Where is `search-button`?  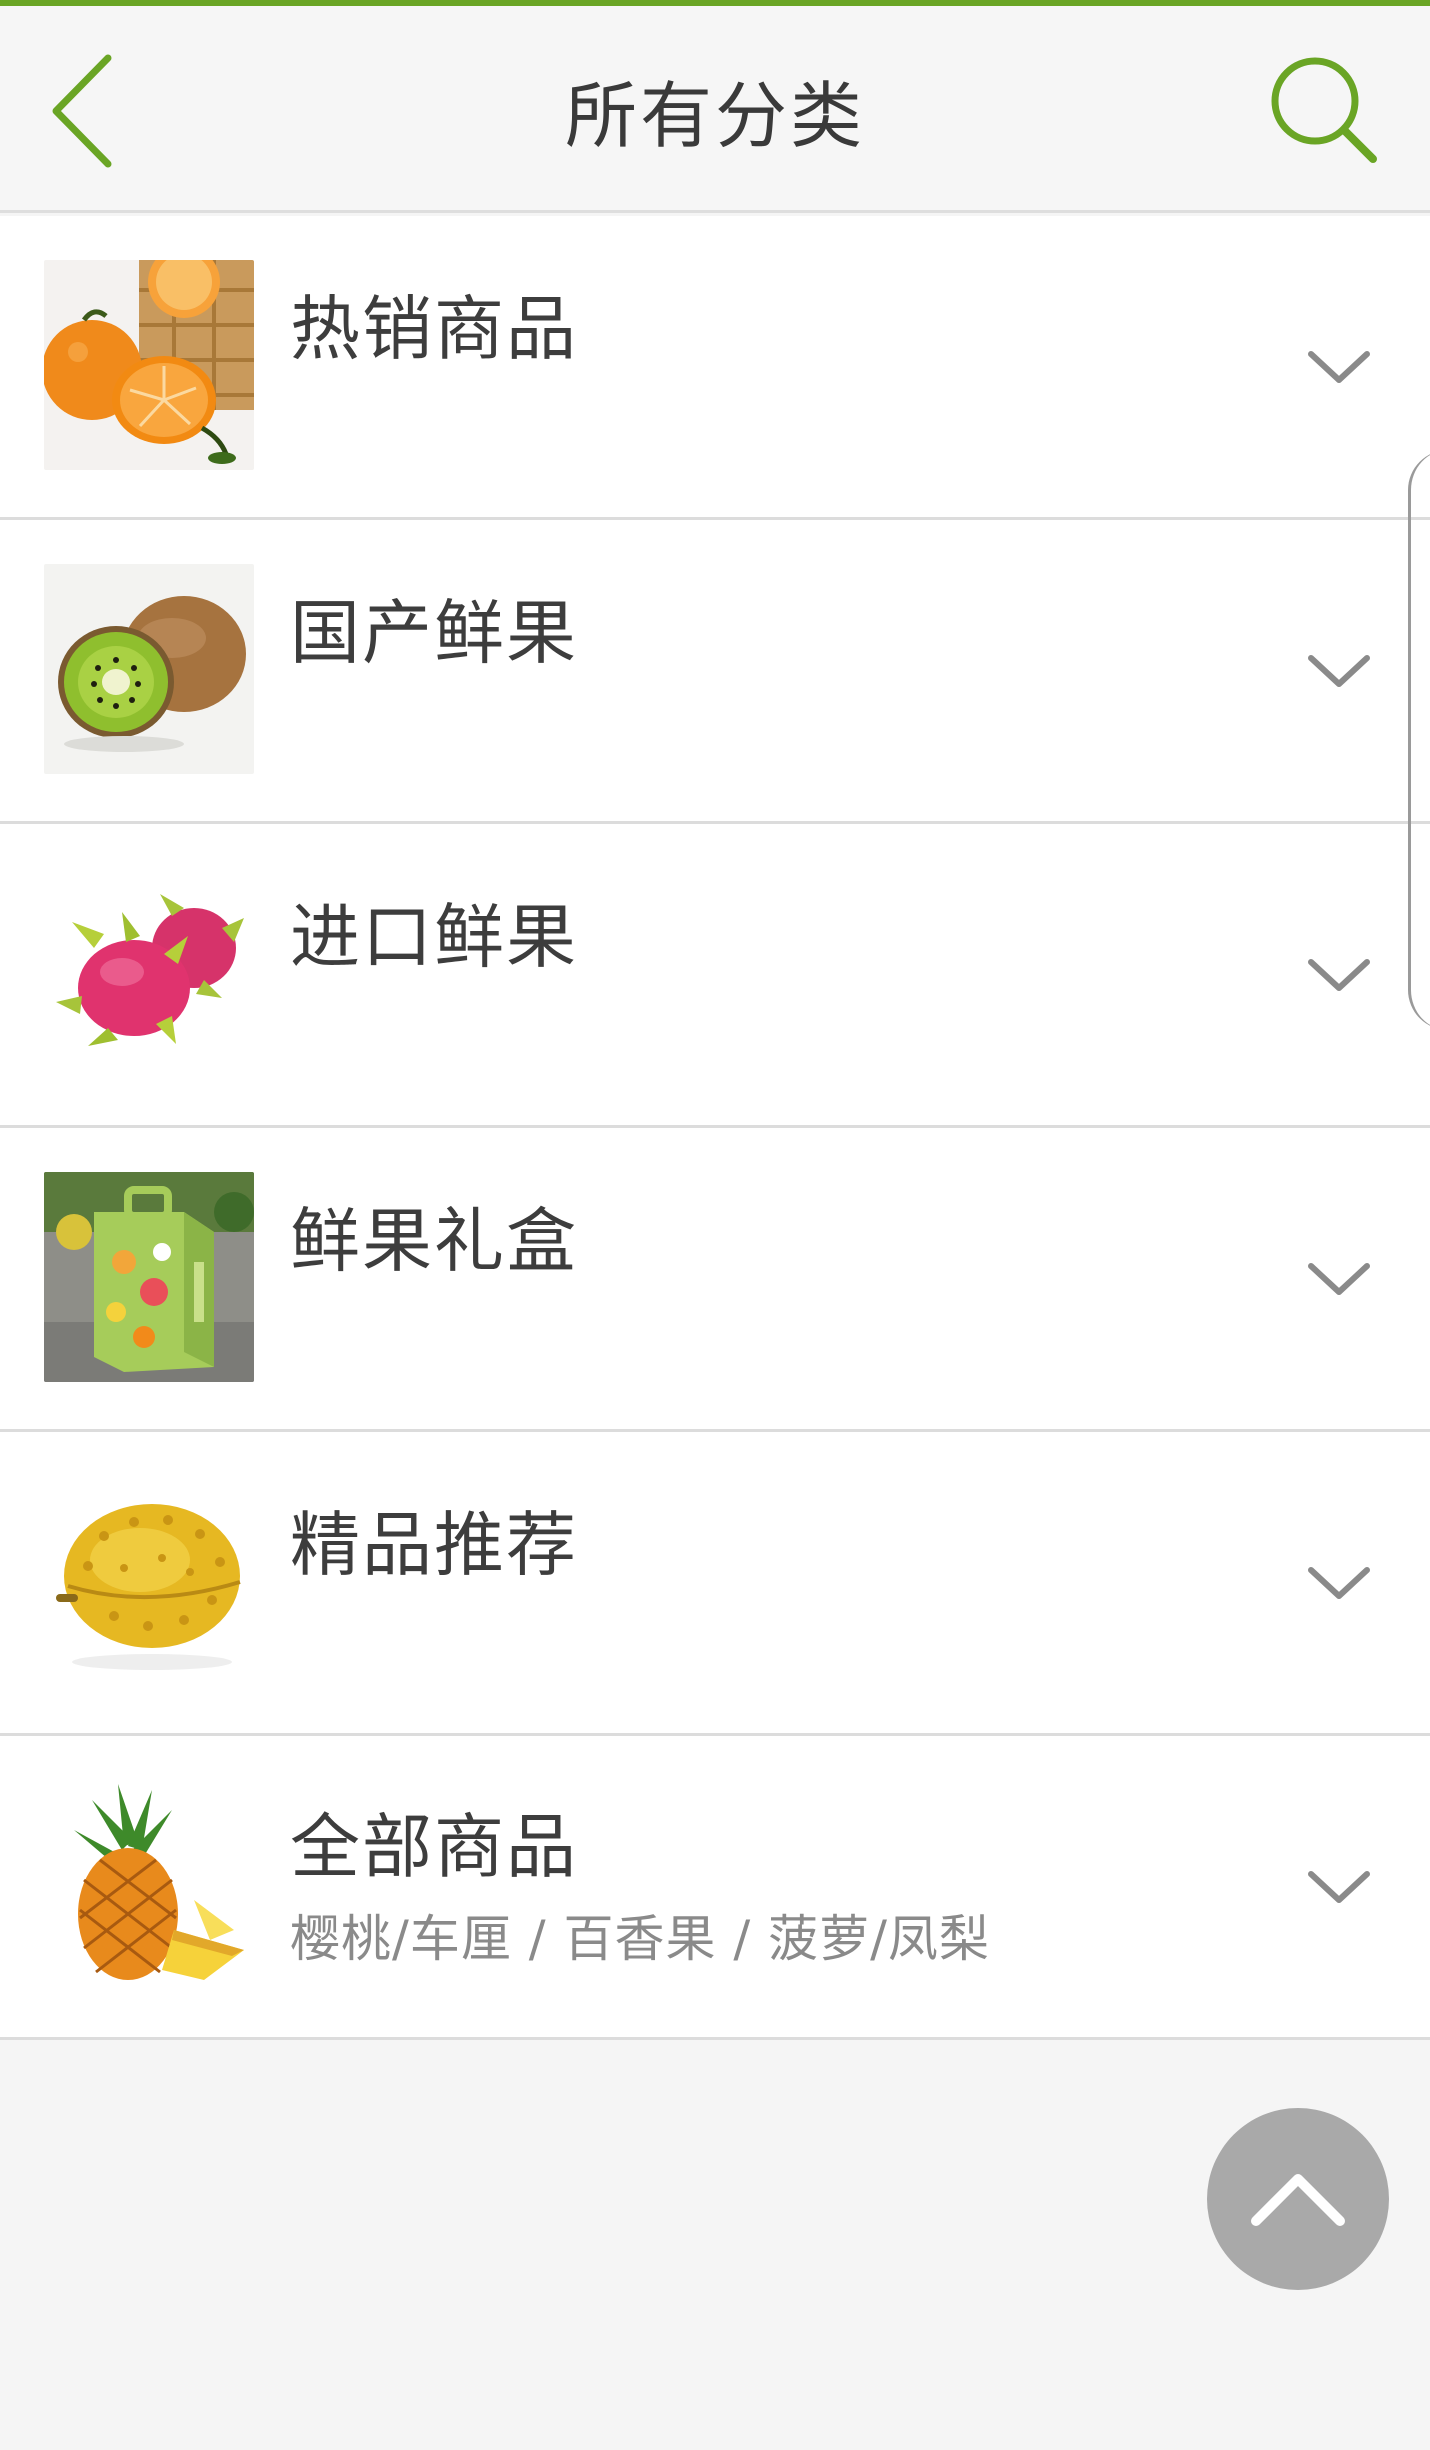
search-button is located at coordinates (1325, 111).